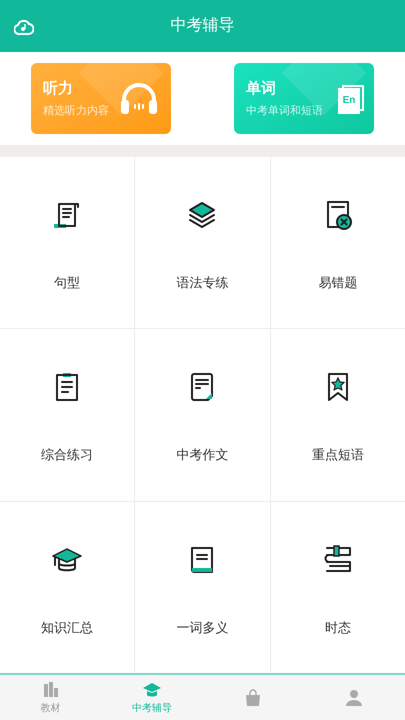 The width and height of the screenshot is (405, 720). Describe the element at coordinates (338, 455) in the screenshot. I see `tile-label: 重点短语` at that location.